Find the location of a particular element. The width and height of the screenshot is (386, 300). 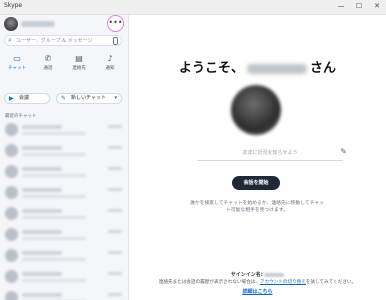

welcome-heading: ようこそ、 さん is located at coordinates (257, 66).